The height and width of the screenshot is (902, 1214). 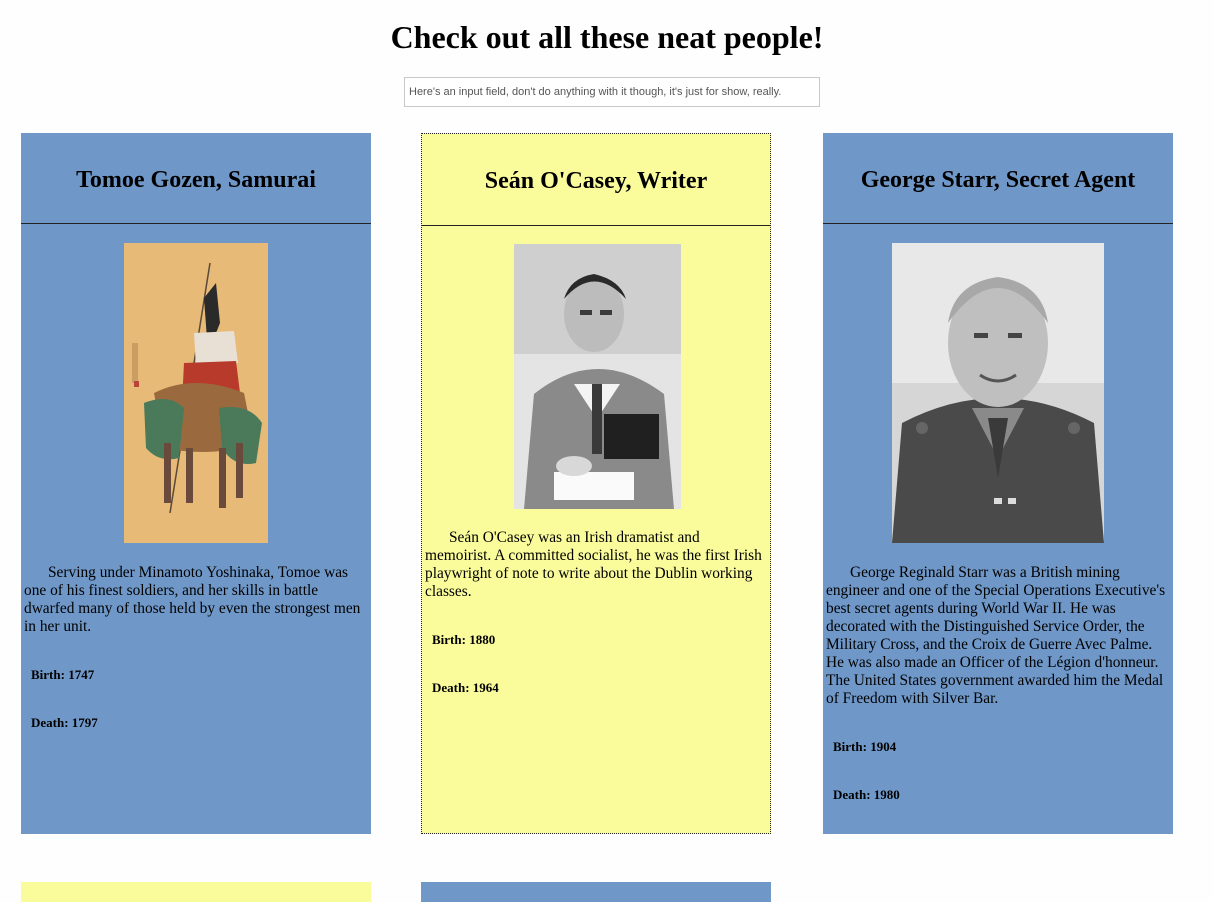 I want to click on card-title: Seán O'Casey, Writer, so click(x=596, y=181).